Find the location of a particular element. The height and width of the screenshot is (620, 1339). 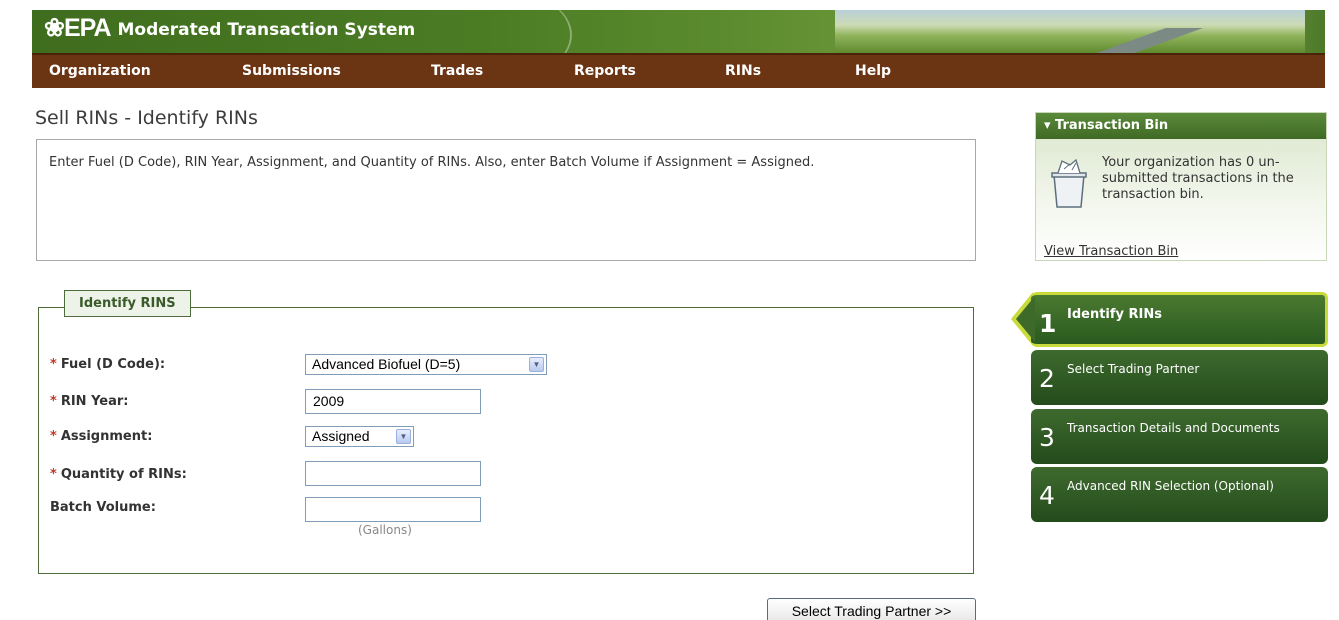

fuel-select: Advanced Biofuel (D=5) ▼ is located at coordinates (426, 364).